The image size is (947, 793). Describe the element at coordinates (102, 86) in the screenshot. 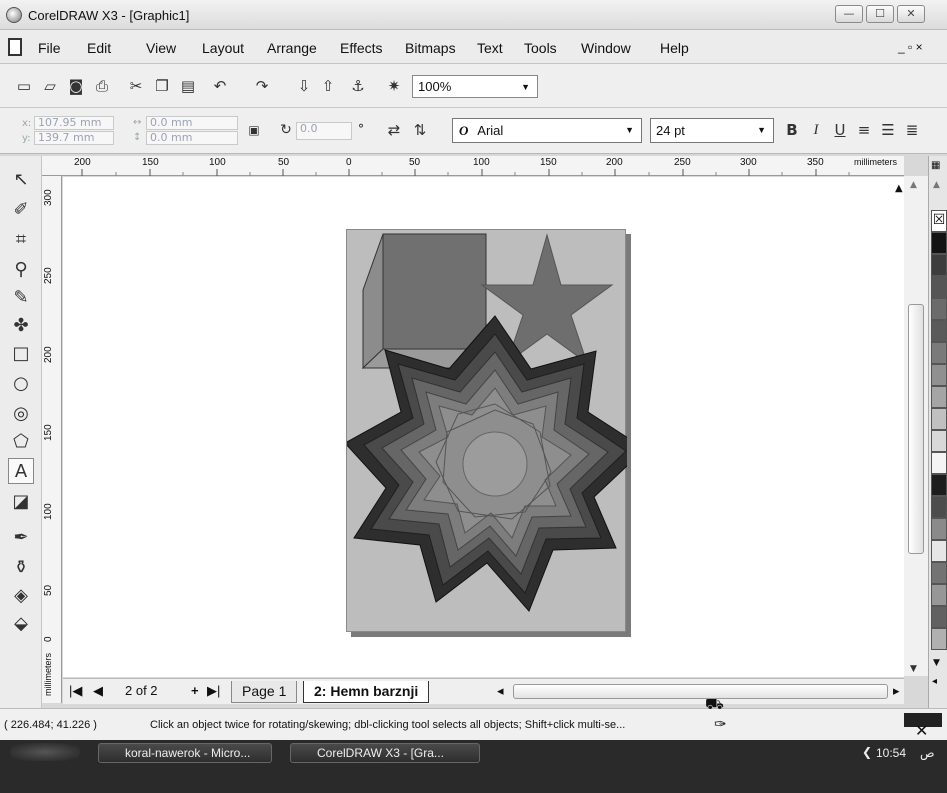

I see `print-icon: ⎙` at that location.